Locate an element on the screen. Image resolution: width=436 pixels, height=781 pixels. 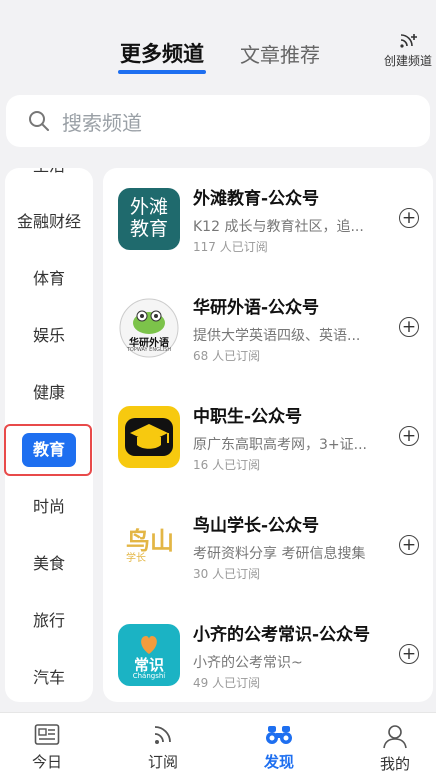
channel-logo is located at coordinates (149, 437).